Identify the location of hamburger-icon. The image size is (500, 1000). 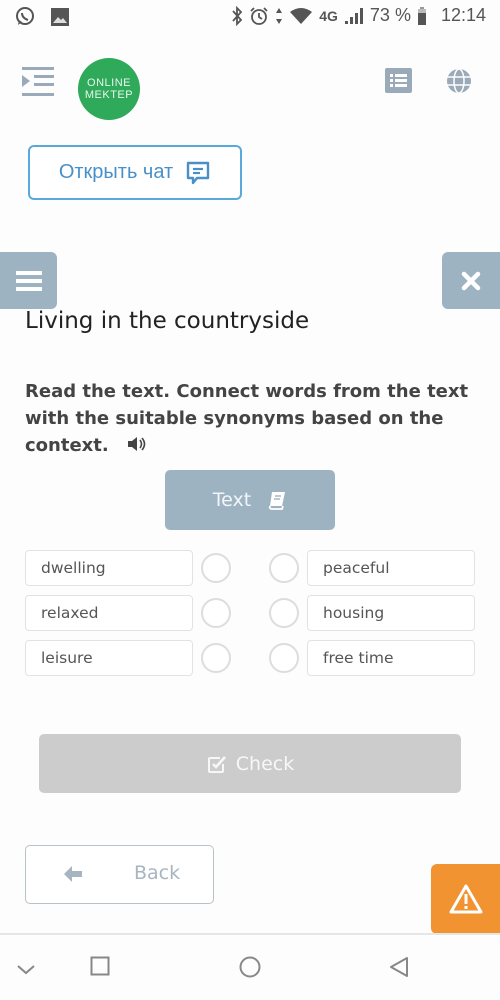
(28, 280).